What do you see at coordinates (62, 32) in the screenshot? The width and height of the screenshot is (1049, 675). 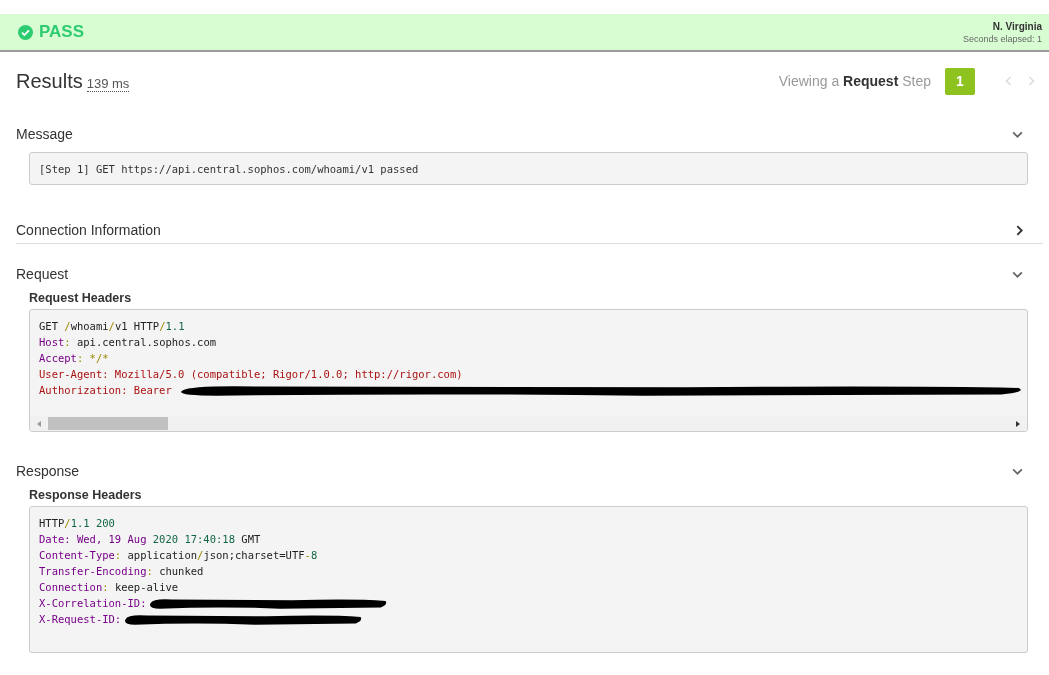 I see `status-label: PASS` at bounding box center [62, 32].